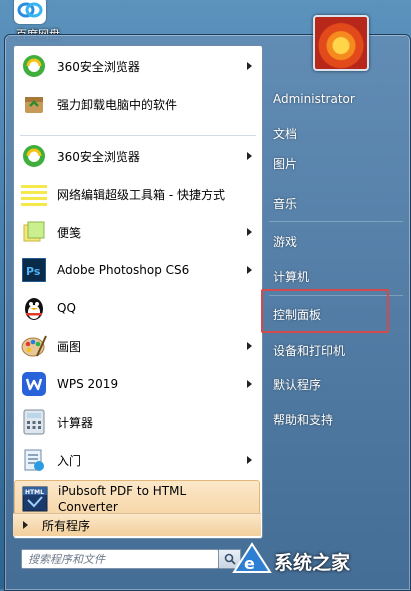 Image resolution: width=411 pixels, height=591 pixels. Describe the element at coordinates (249, 563) in the screenshot. I see `svg-text: e` at that location.